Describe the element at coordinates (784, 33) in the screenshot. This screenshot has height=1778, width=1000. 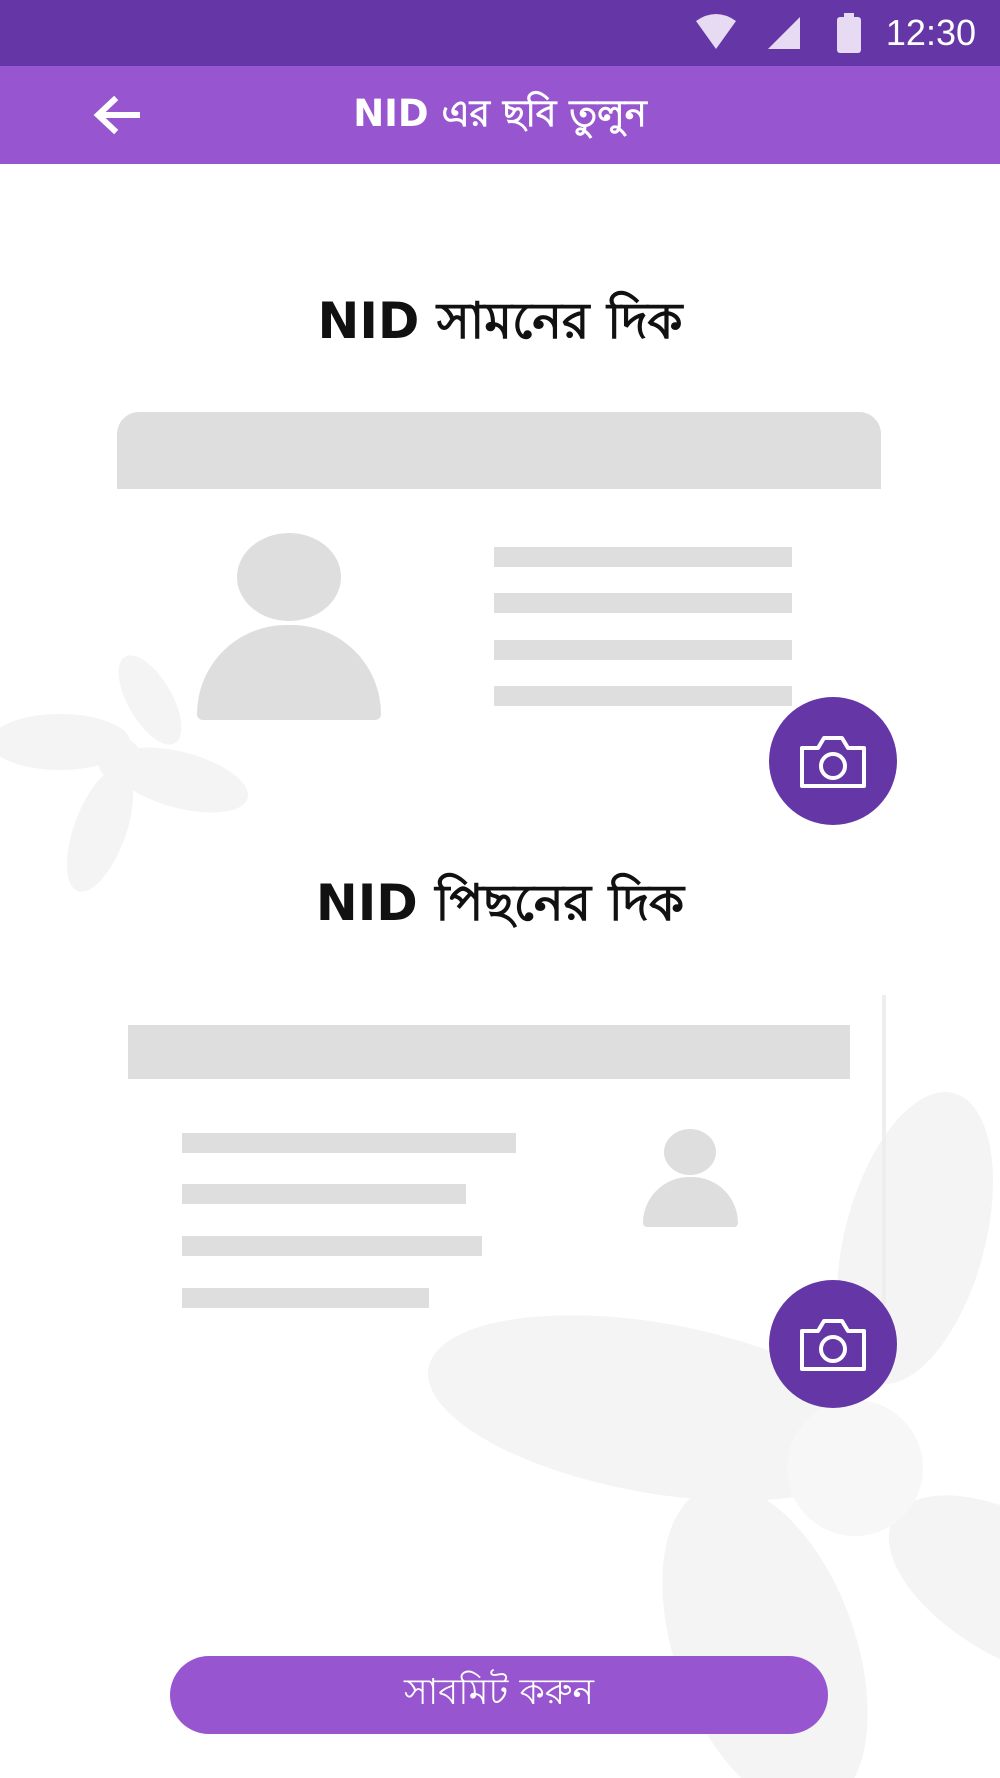
I see `signal-icon` at that location.